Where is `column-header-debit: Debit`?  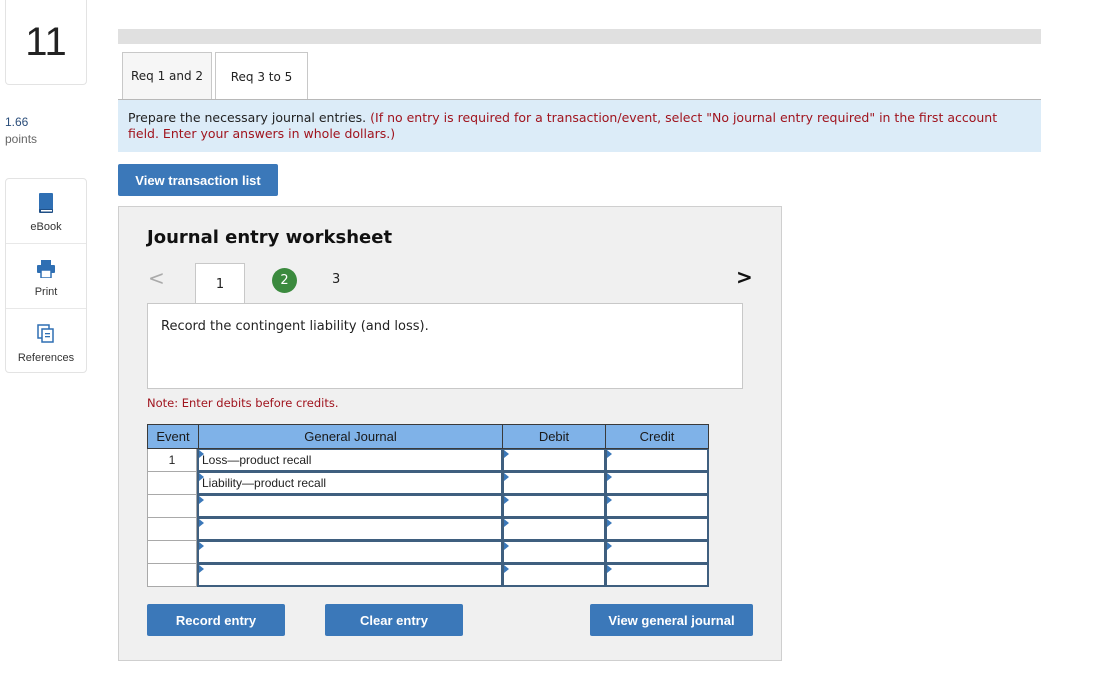
column-header-debit: Debit is located at coordinates (553, 436).